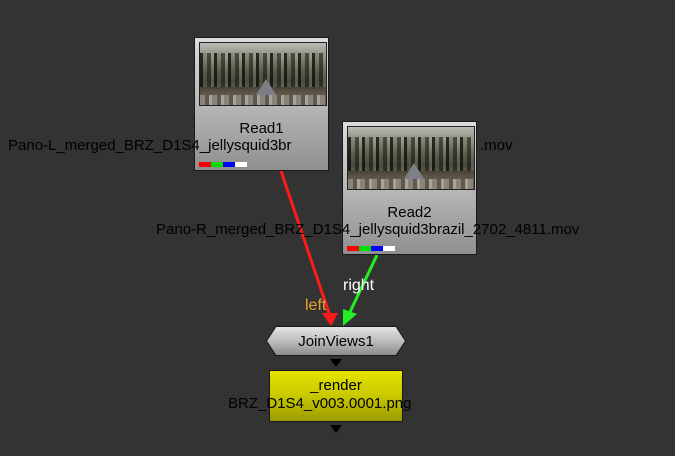  Describe the element at coordinates (336, 385) in the screenshot. I see `render-label: _render` at that location.